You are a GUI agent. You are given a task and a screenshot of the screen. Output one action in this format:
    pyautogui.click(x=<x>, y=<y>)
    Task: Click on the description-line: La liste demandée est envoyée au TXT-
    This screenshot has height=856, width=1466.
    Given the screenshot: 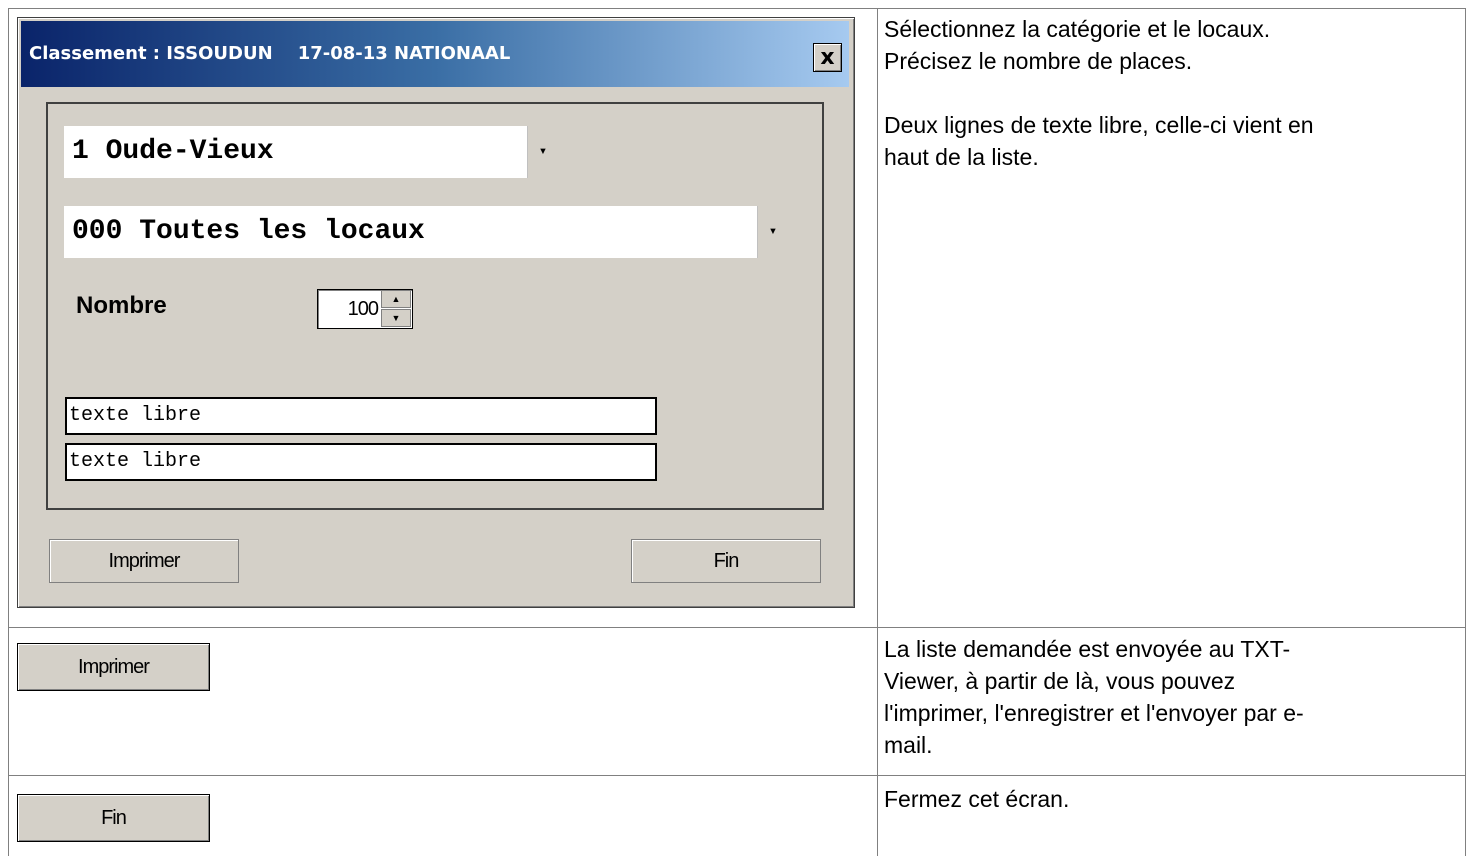 What is the action you would take?
    pyautogui.click(x=1087, y=649)
    